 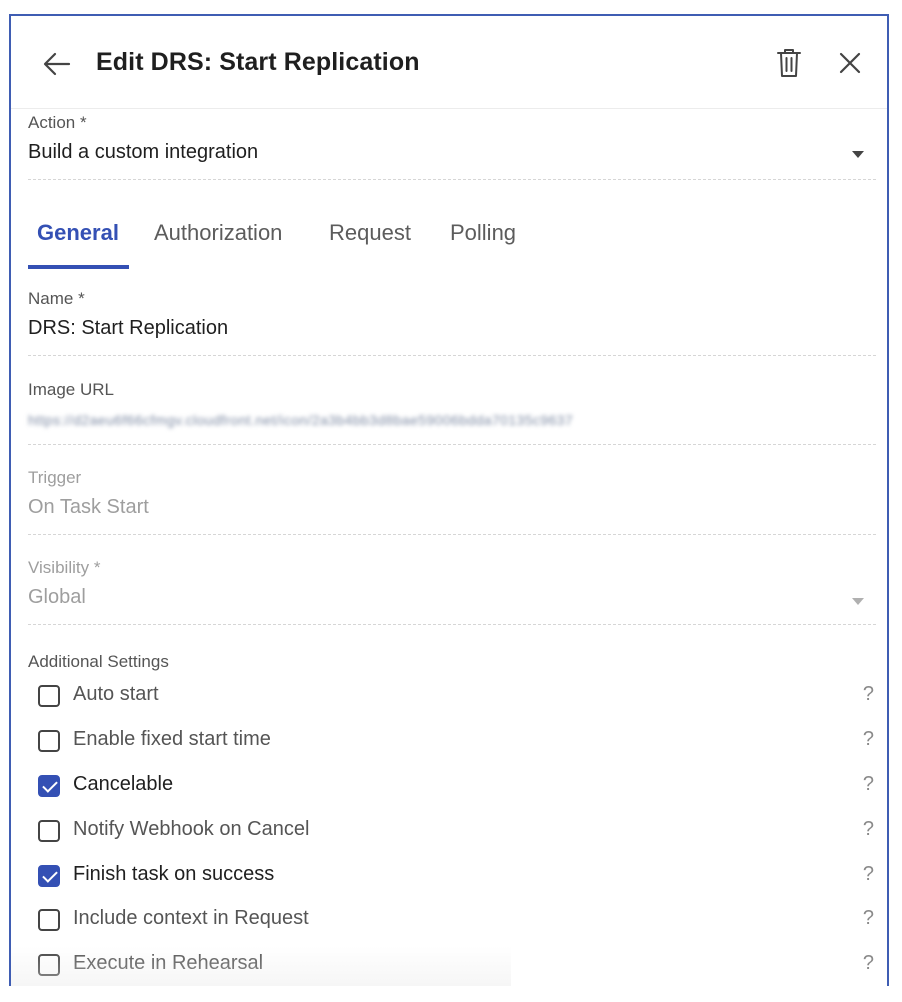 What do you see at coordinates (71, 389) in the screenshot?
I see `image-url-label: Image URL` at bounding box center [71, 389].